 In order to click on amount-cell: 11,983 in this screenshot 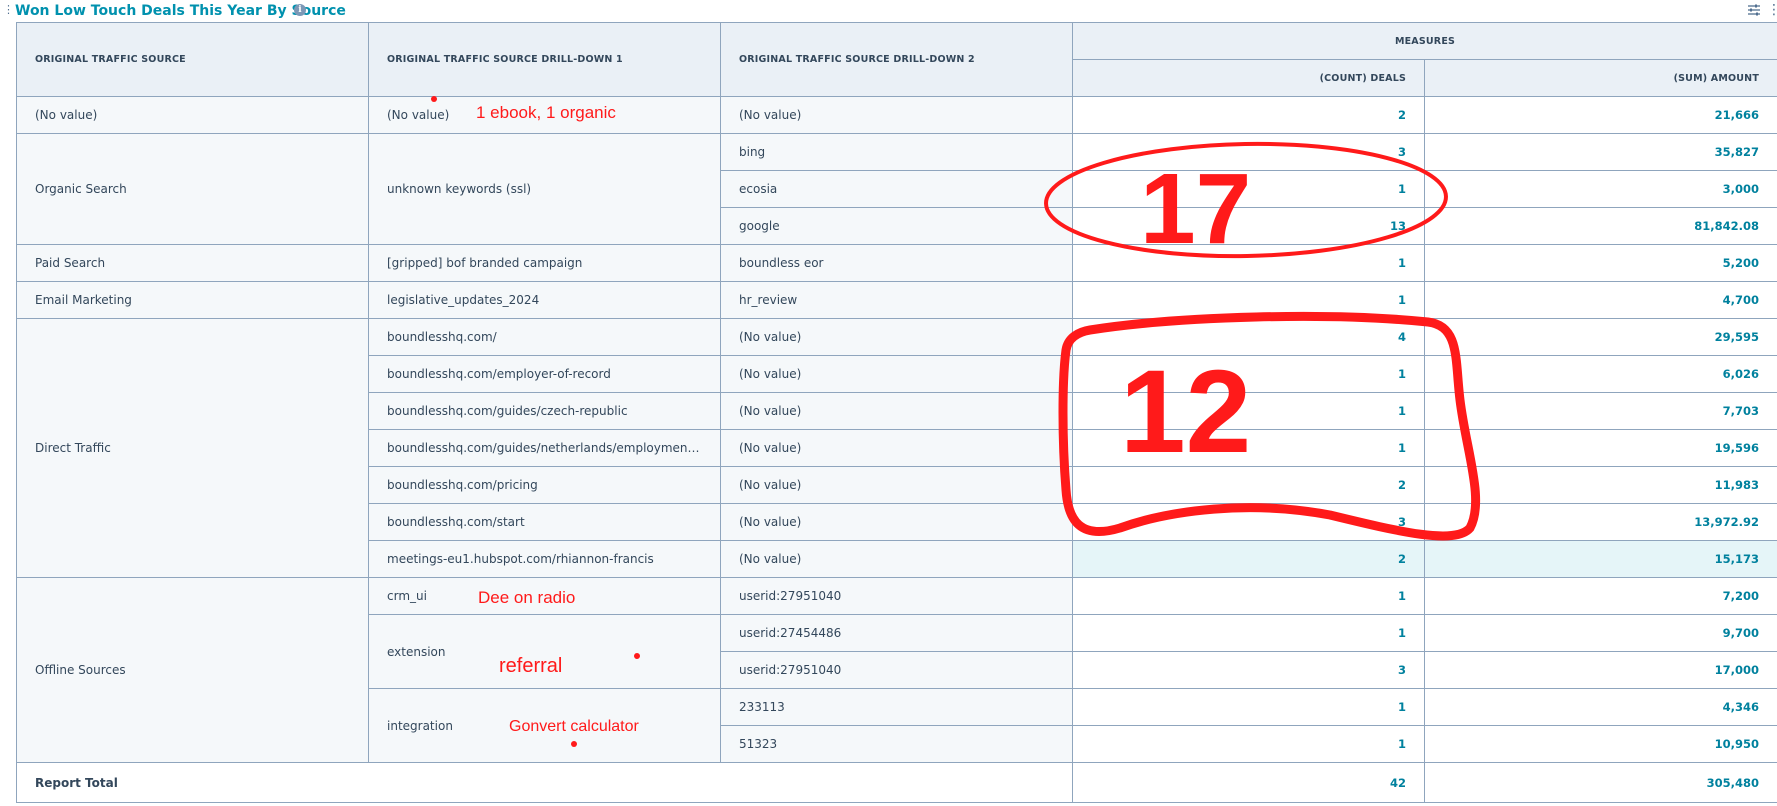, I will do `click(1600, 485)`.